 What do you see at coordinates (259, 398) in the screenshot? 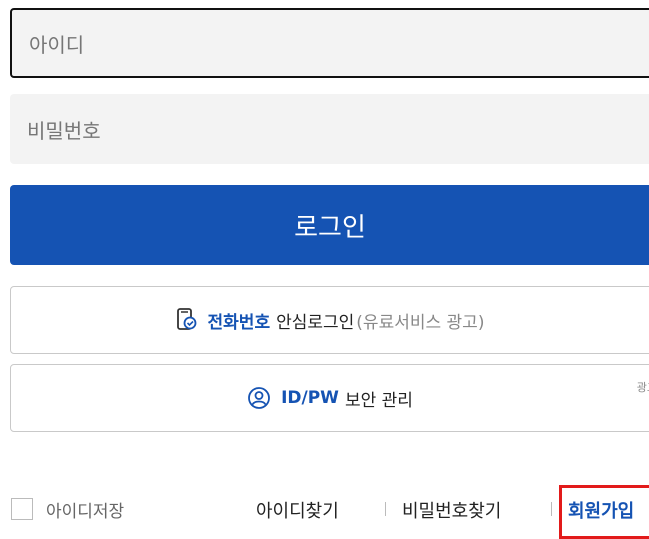
I see `user-circle-icon` at bounding box center [259, 398].